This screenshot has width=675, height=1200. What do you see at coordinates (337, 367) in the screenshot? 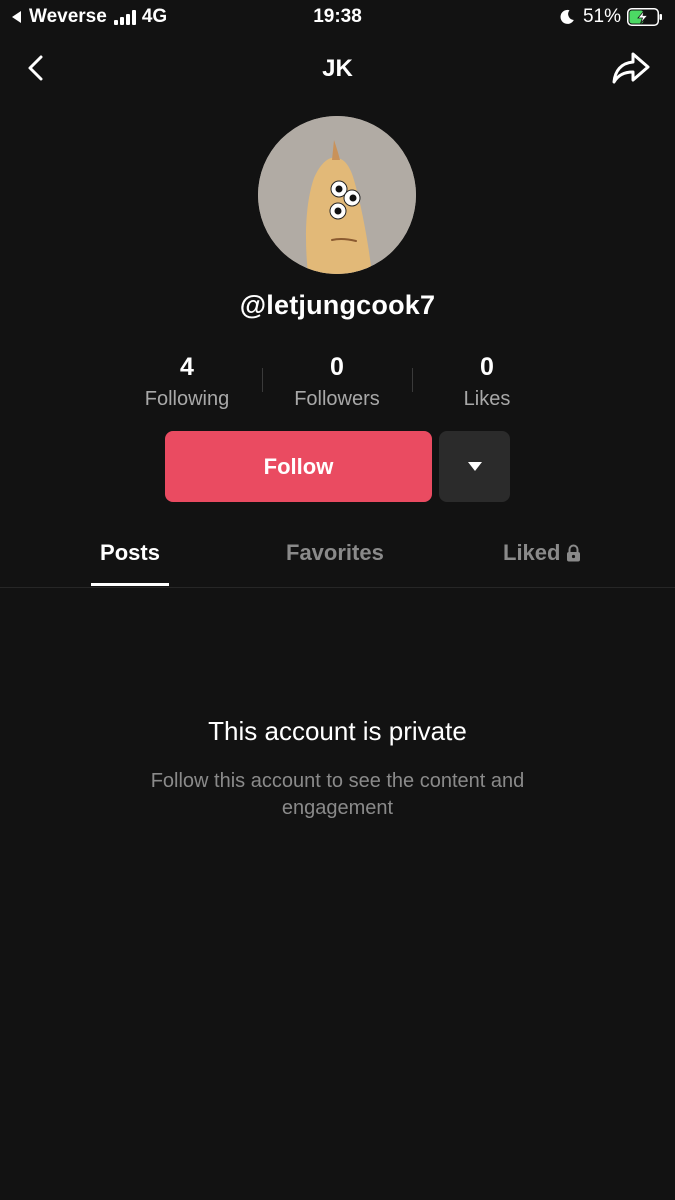
I see `followers-count: 0` at bounding box center [337, 367].